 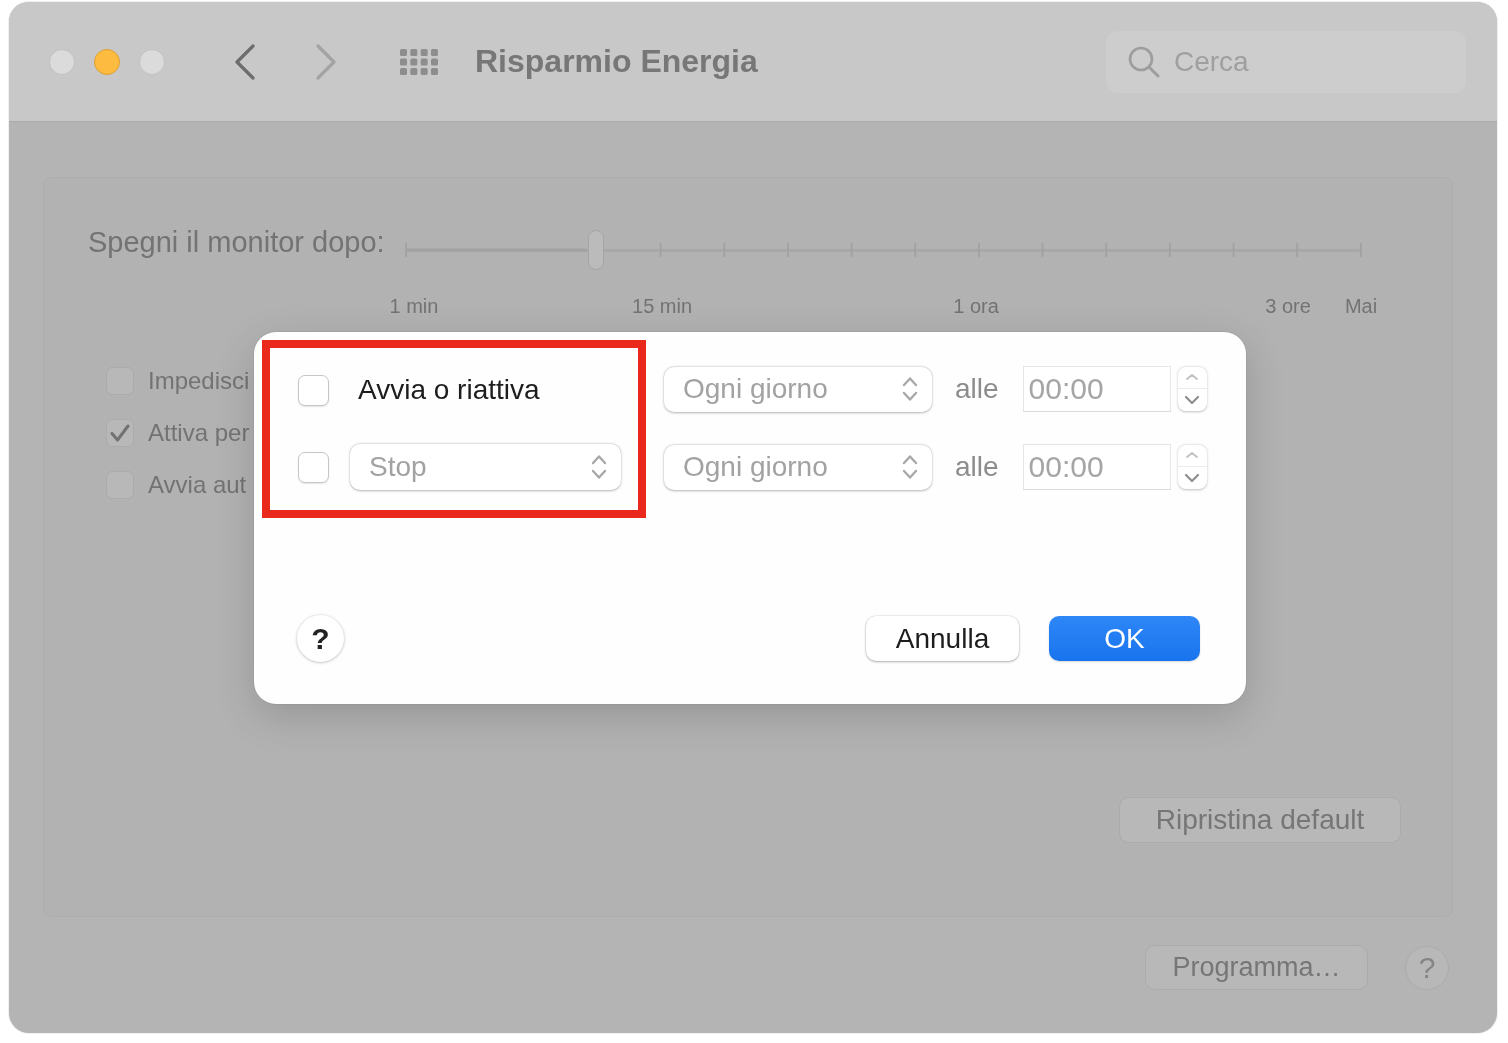 What do you see at coordinates (616, 61) in the screenshot?
I see `window-title: Risparmio Energia` at bounding box center [616, 61].